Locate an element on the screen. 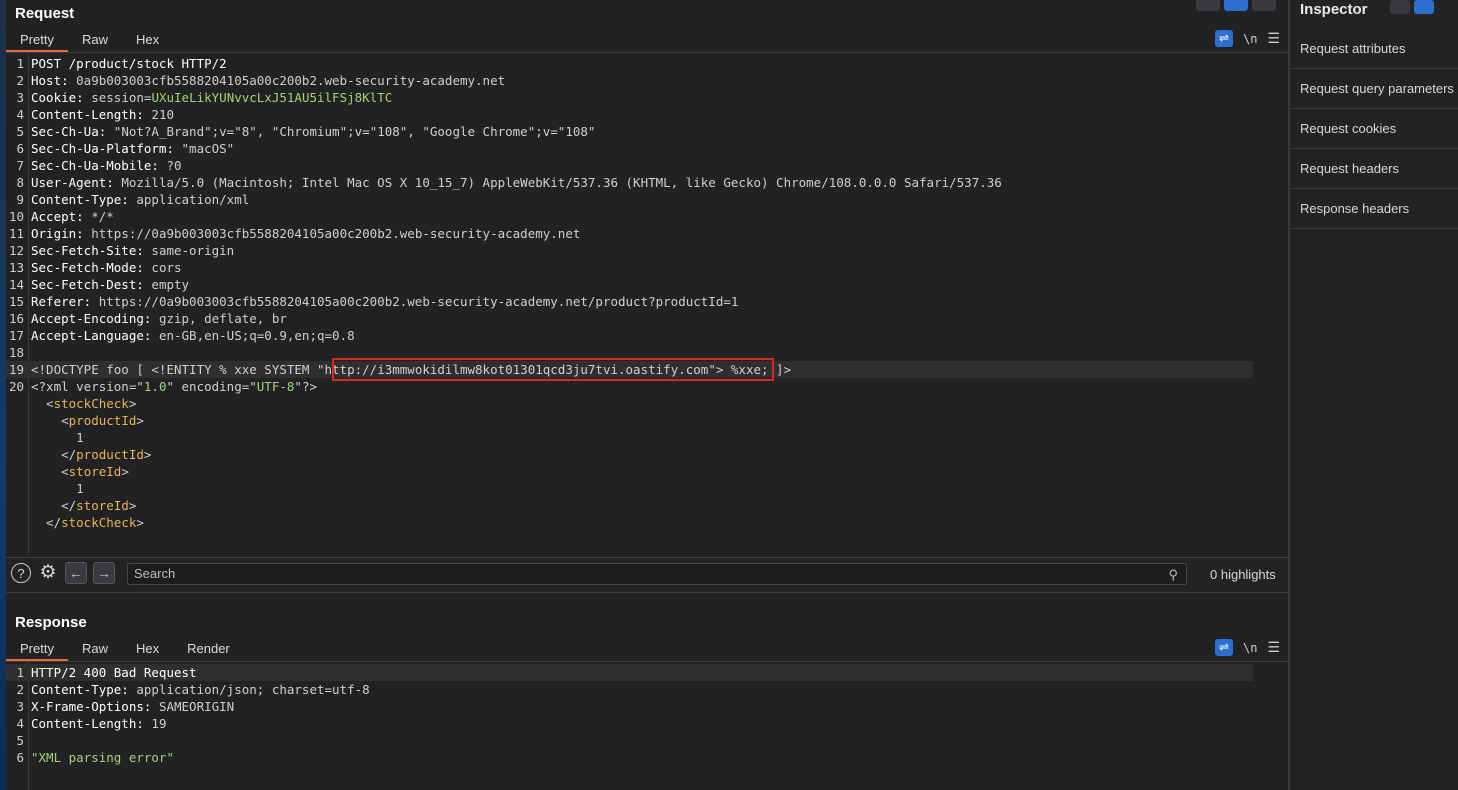  line-text: Accept: */* is located at coordinates (72, 216).